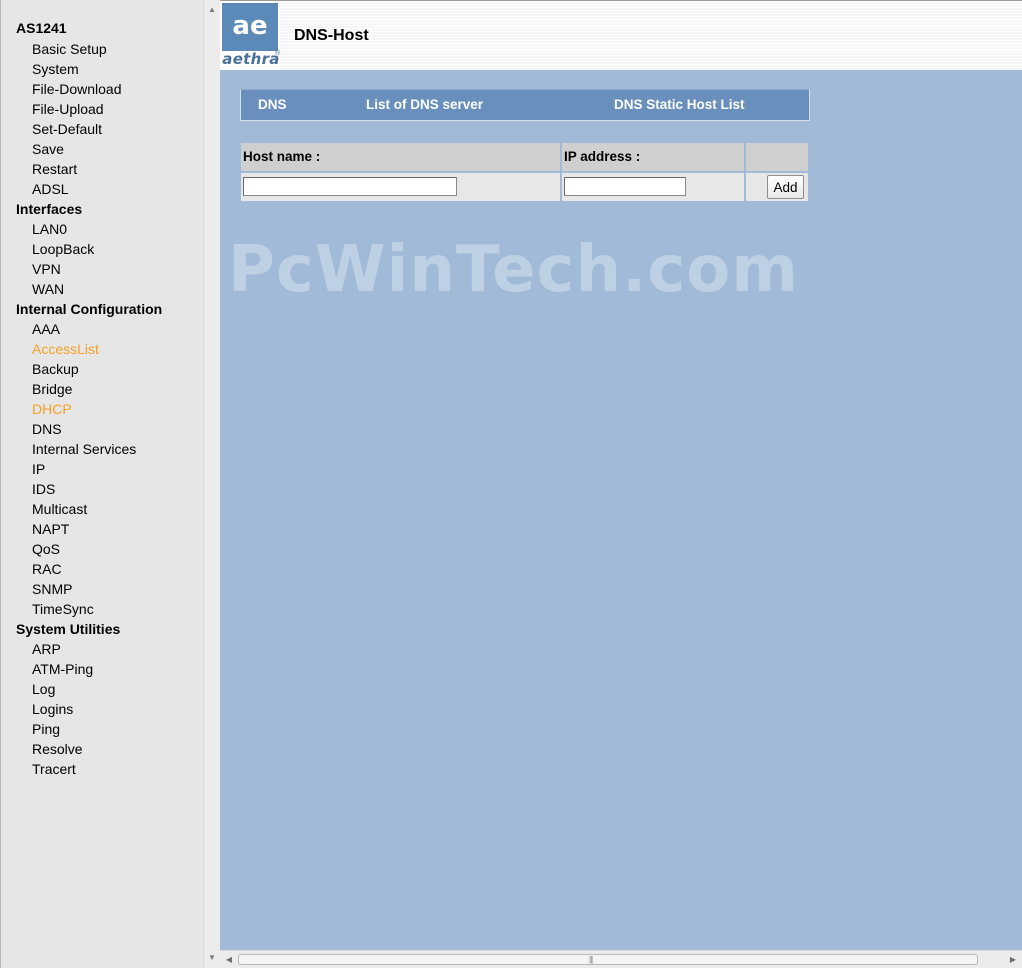  I want to click on nav-item-accesslist: AccessList, so click(101, 349).